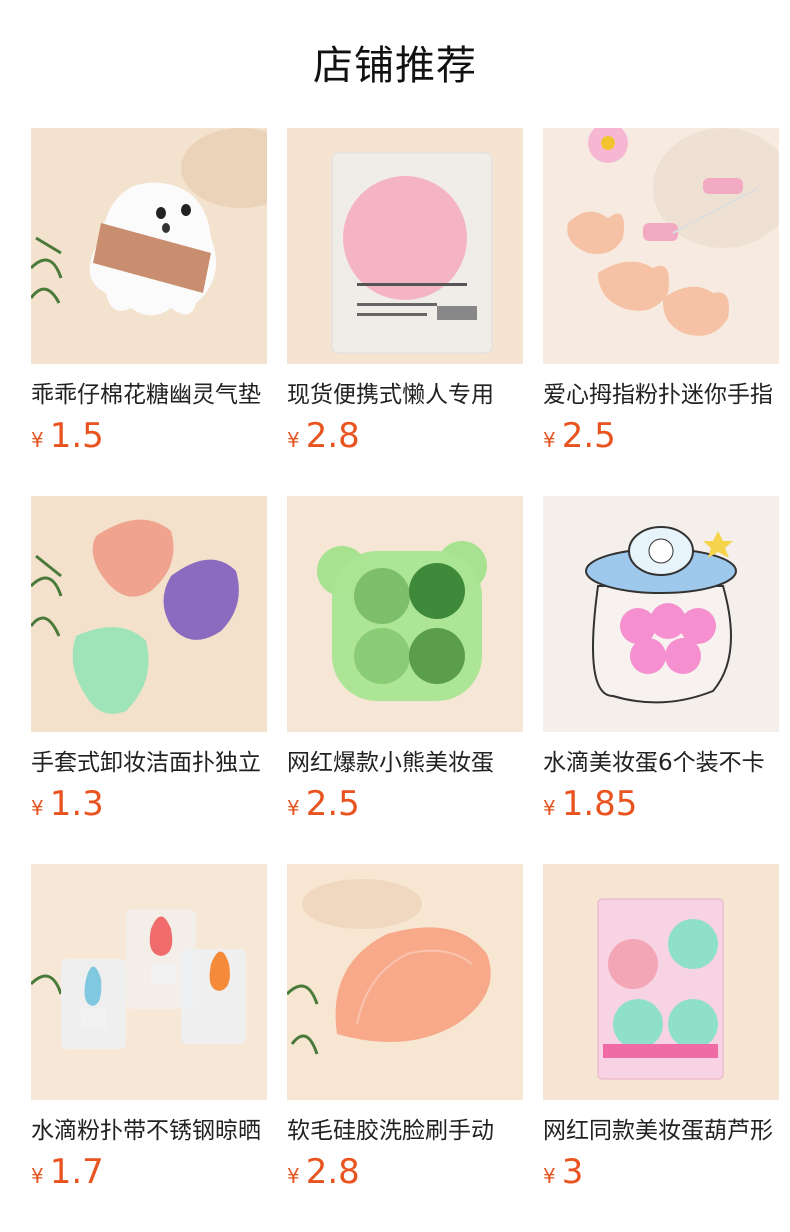 The width and height of the screenshot is (790, 1232). I want to click on product-card: 网红同款美妆蛋葫芦形 ¥3, so click(661, 1031).